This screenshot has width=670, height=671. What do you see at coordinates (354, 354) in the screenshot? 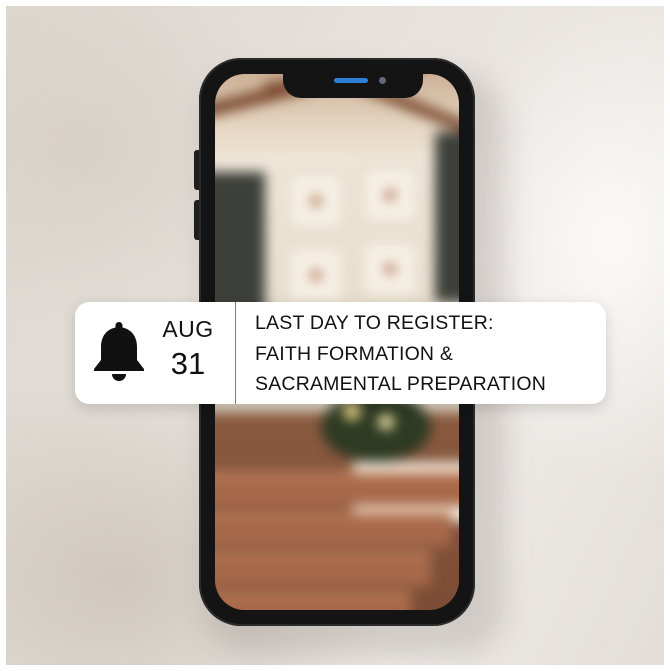
I see `notification-line-2: FAITH FORMATION &` at bounding box center [354, 354].